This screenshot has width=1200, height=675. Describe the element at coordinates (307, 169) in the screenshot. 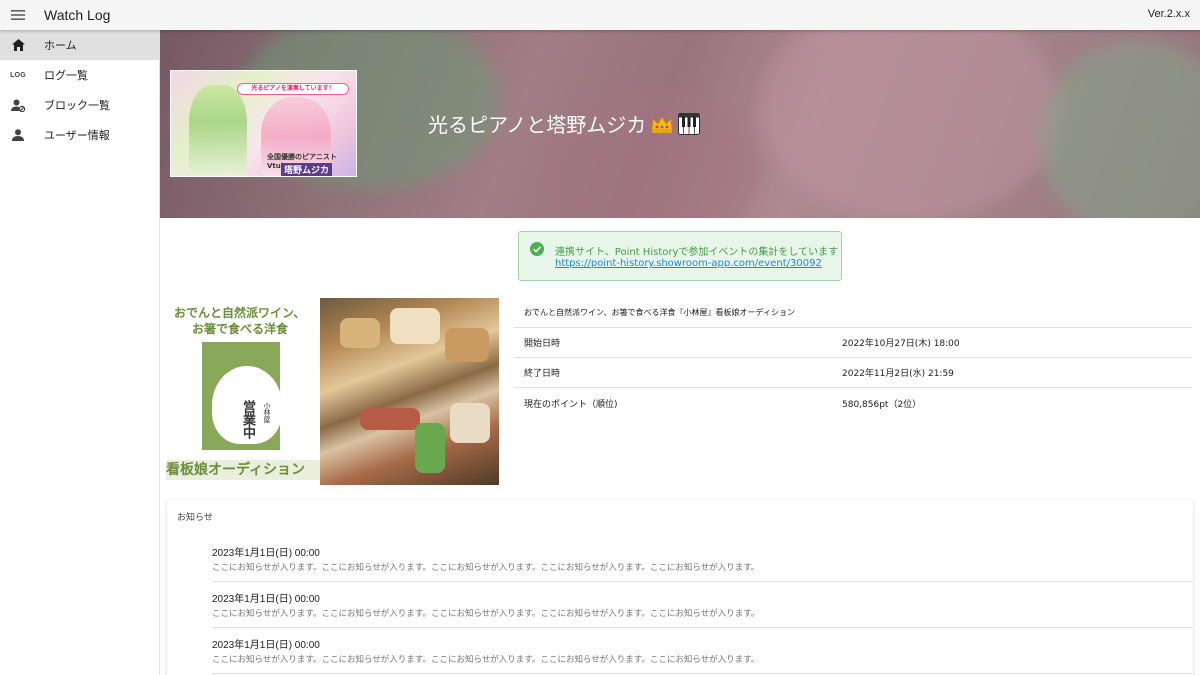

I see `thumbnail-name: 塔野ムジカ` at that location.